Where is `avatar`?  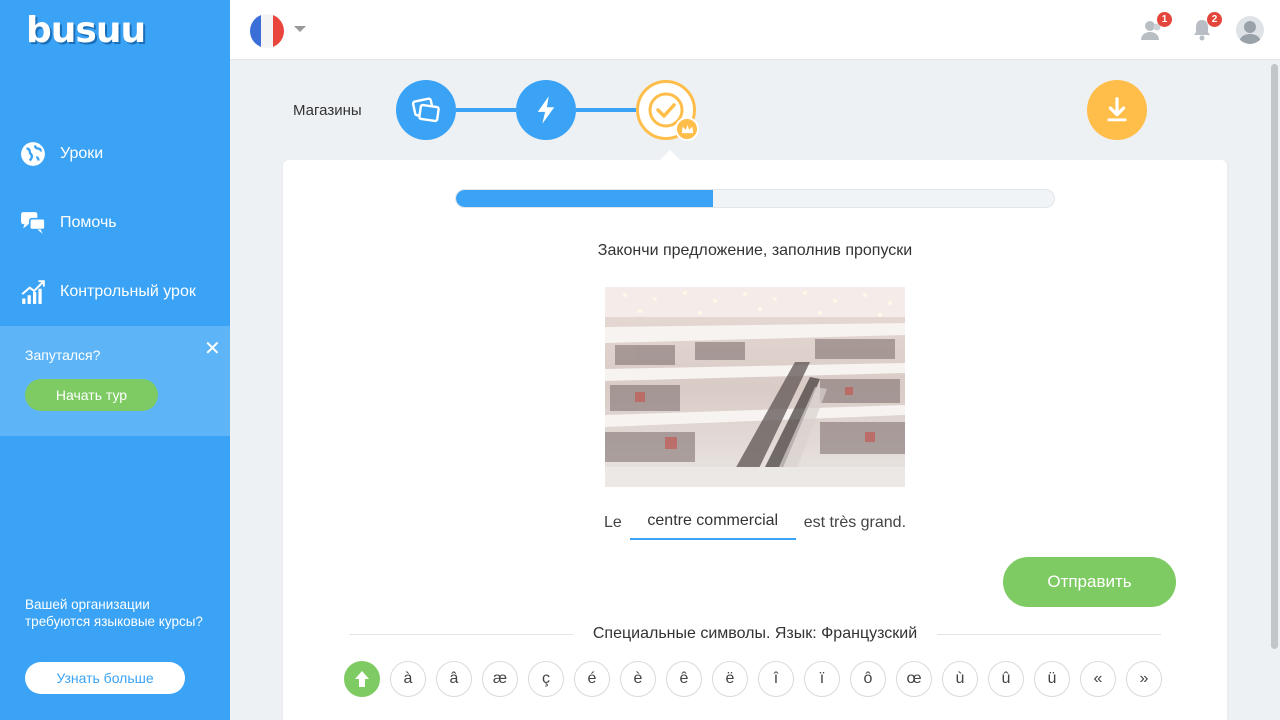 avatar is located at coordinates (1250, 30).